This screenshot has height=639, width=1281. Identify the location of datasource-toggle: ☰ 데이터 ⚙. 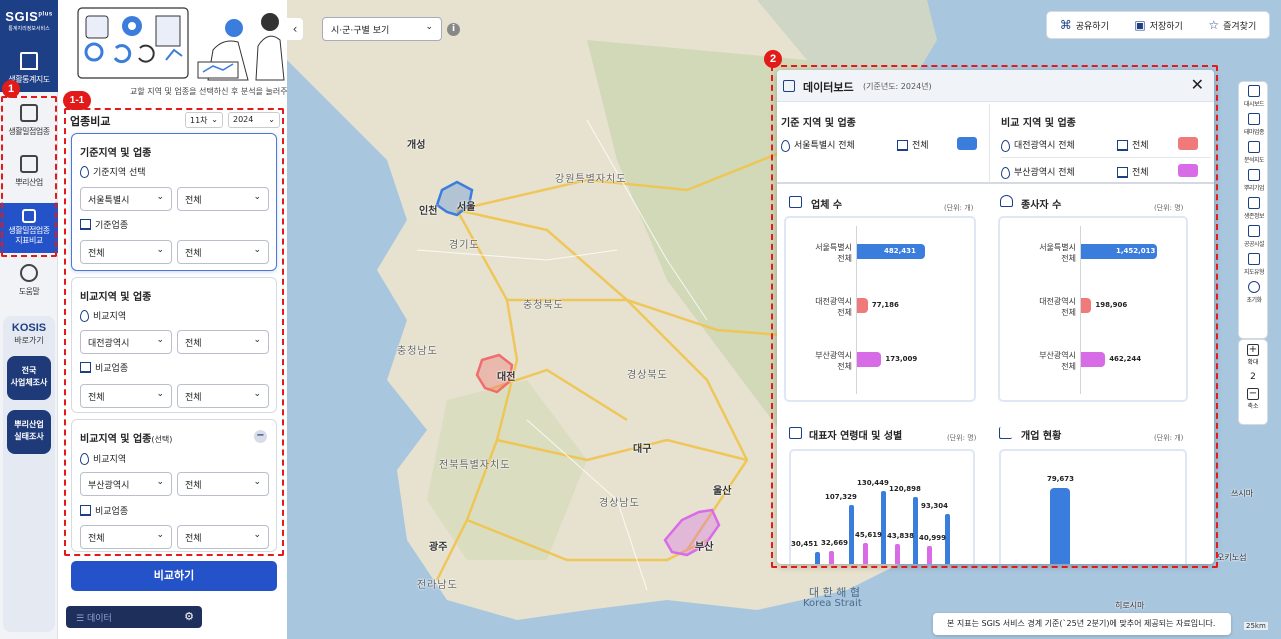
(134, 617).